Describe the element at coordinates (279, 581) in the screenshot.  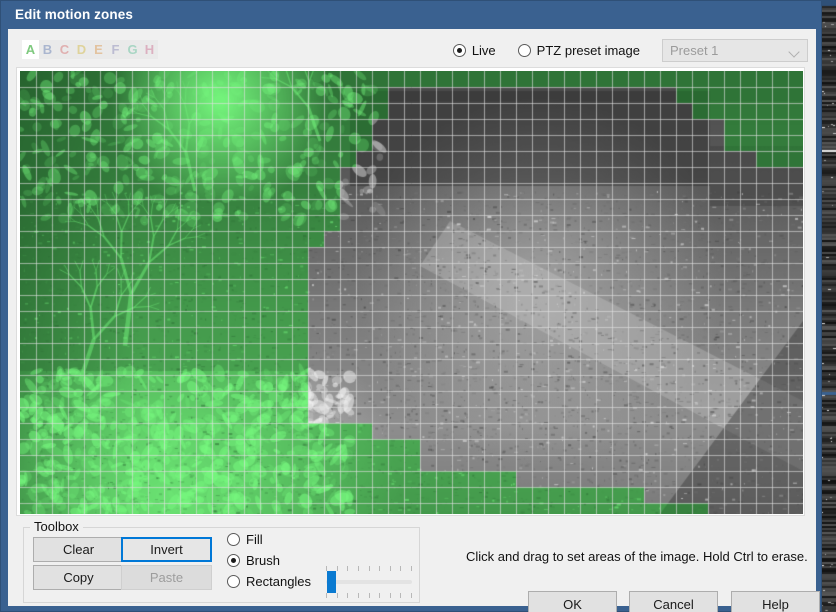
I see `radio-rectangles-label: Rectangles` at that location.